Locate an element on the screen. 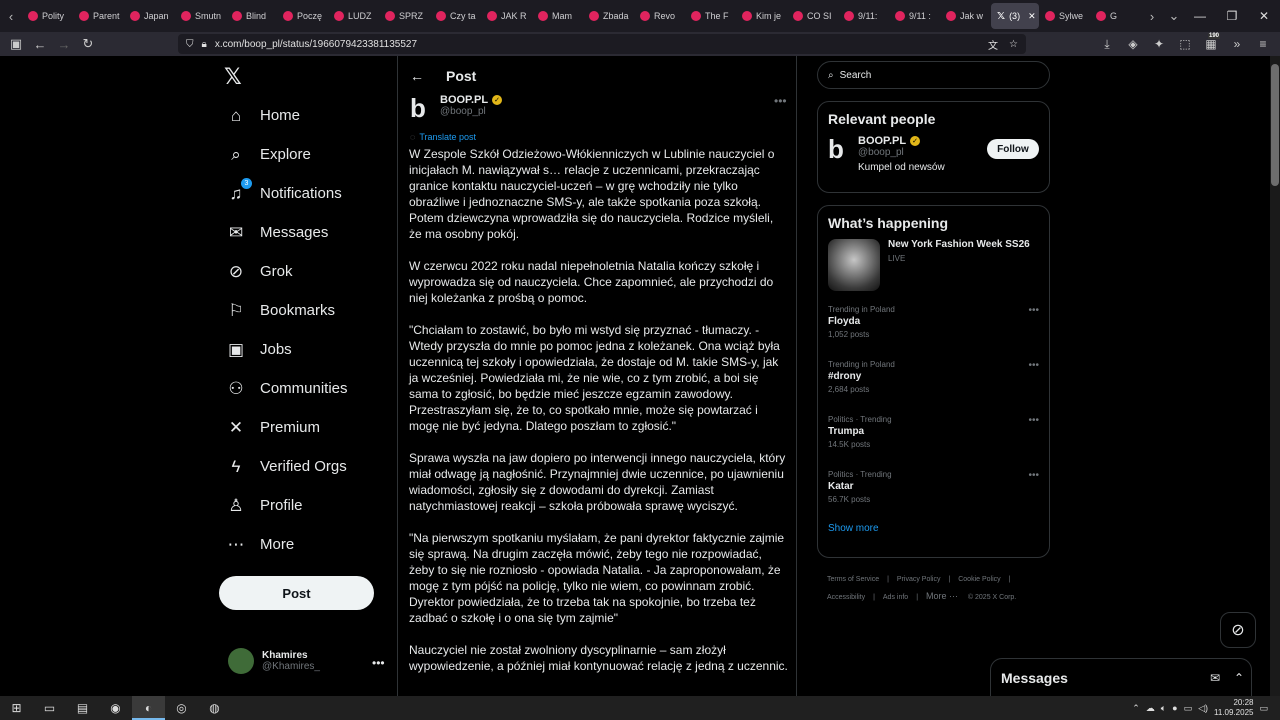  trend-item: Trending in Poland #drony 2,684 posts ••• is located at coordinates (933, 381).